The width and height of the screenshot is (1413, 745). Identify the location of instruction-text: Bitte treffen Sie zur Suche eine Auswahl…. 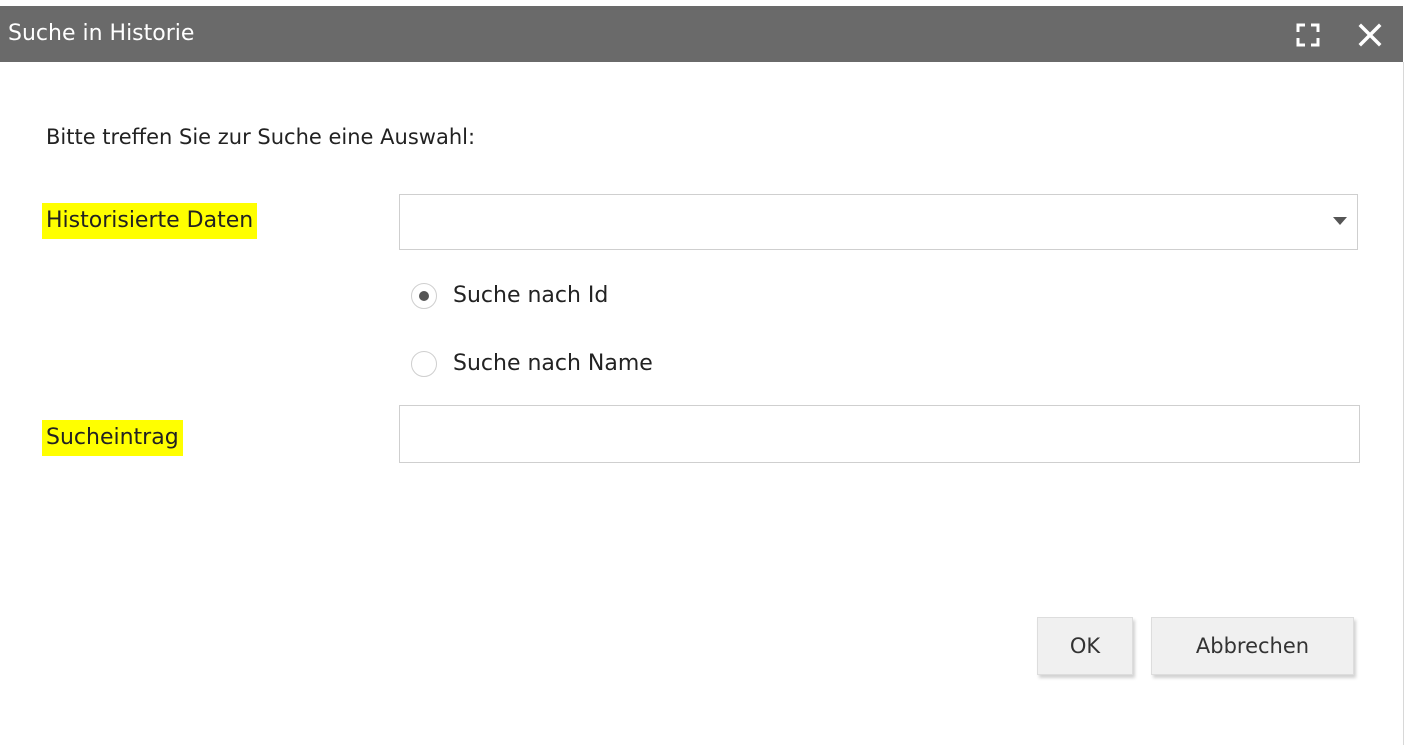
(261, 137).